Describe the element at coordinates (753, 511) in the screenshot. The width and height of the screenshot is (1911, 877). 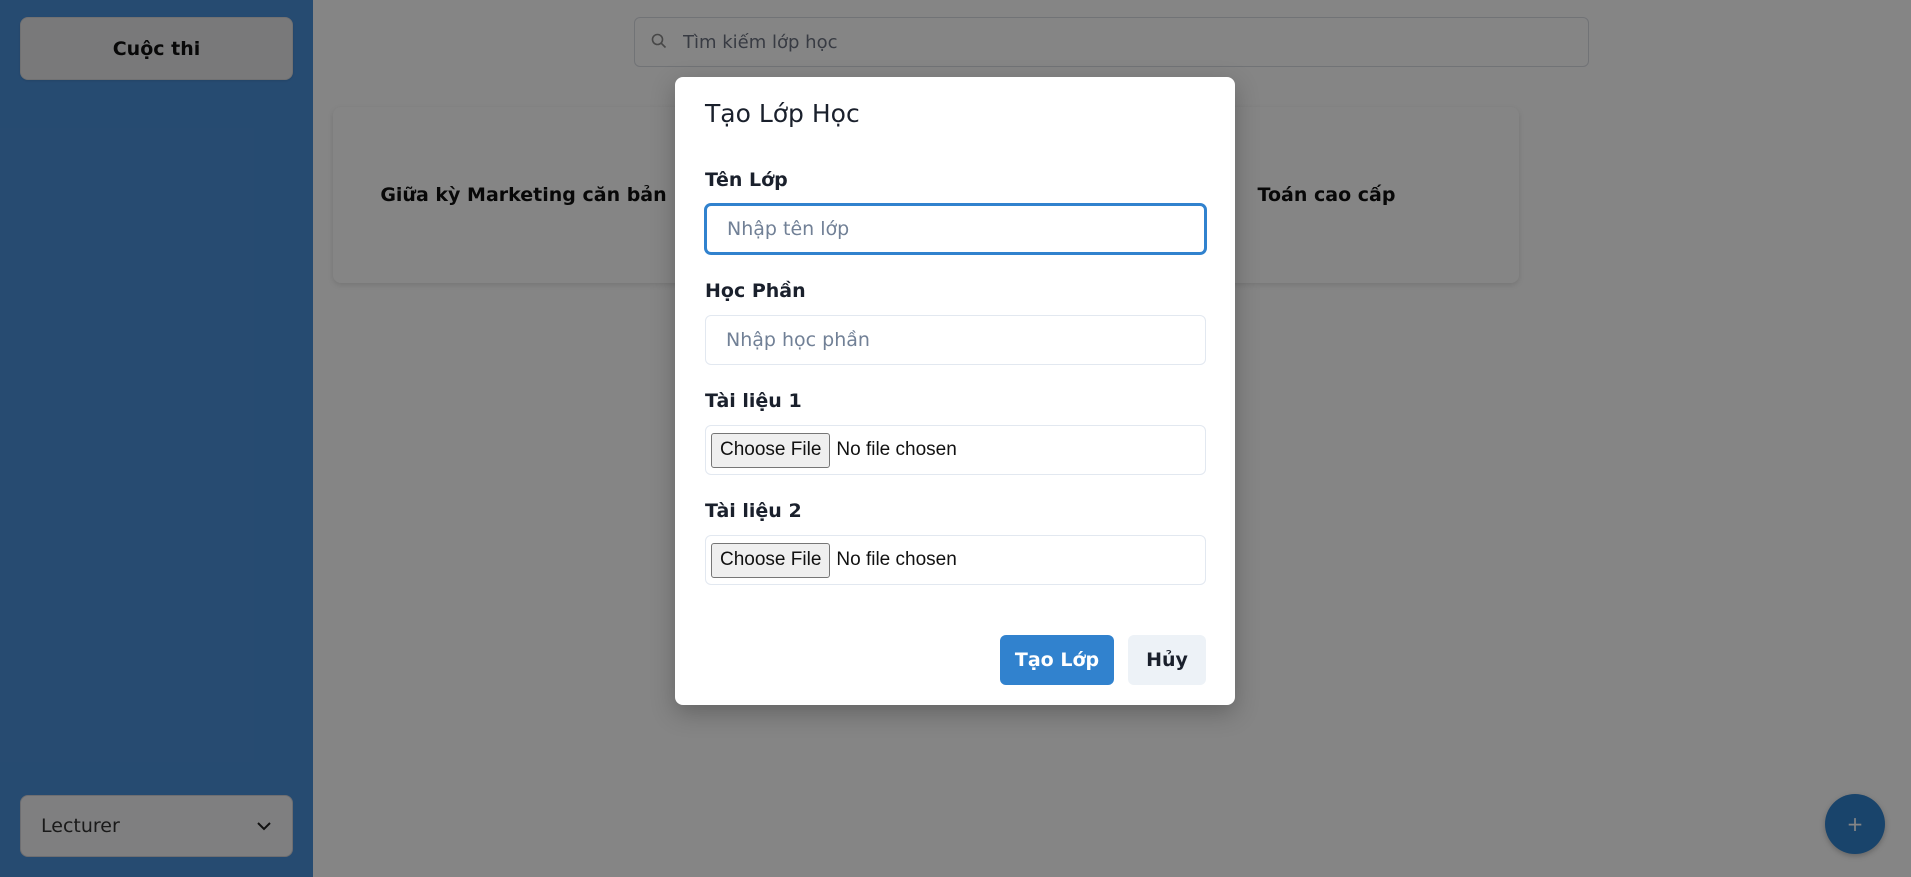
I see `doc2-label: Tài liệu 2` at that location.